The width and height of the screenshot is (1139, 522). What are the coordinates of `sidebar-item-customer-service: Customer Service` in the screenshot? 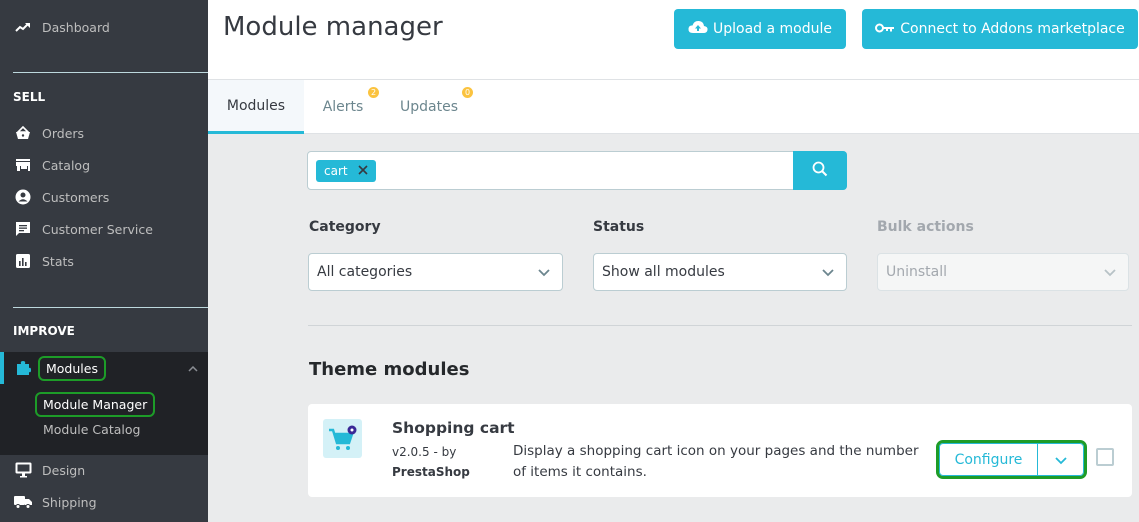 It's located at (104, 229).